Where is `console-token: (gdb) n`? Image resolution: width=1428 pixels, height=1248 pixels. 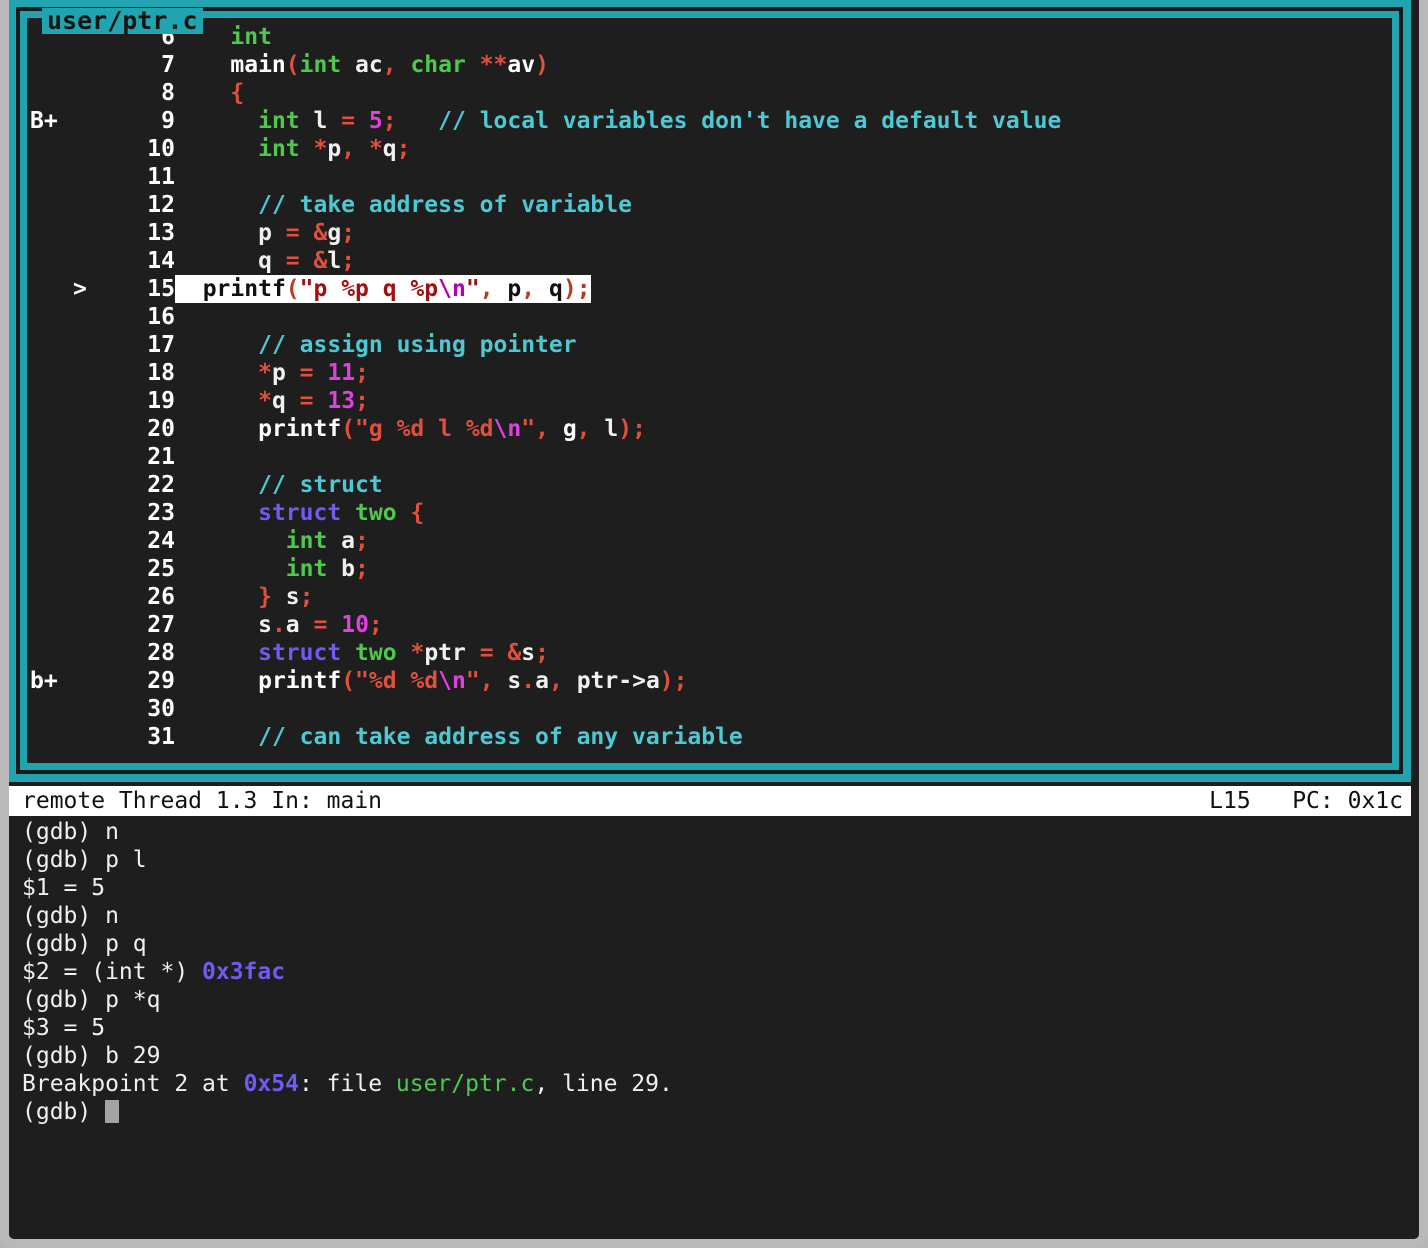 console-token: (gdb) n is located at coordinates (70, 916).